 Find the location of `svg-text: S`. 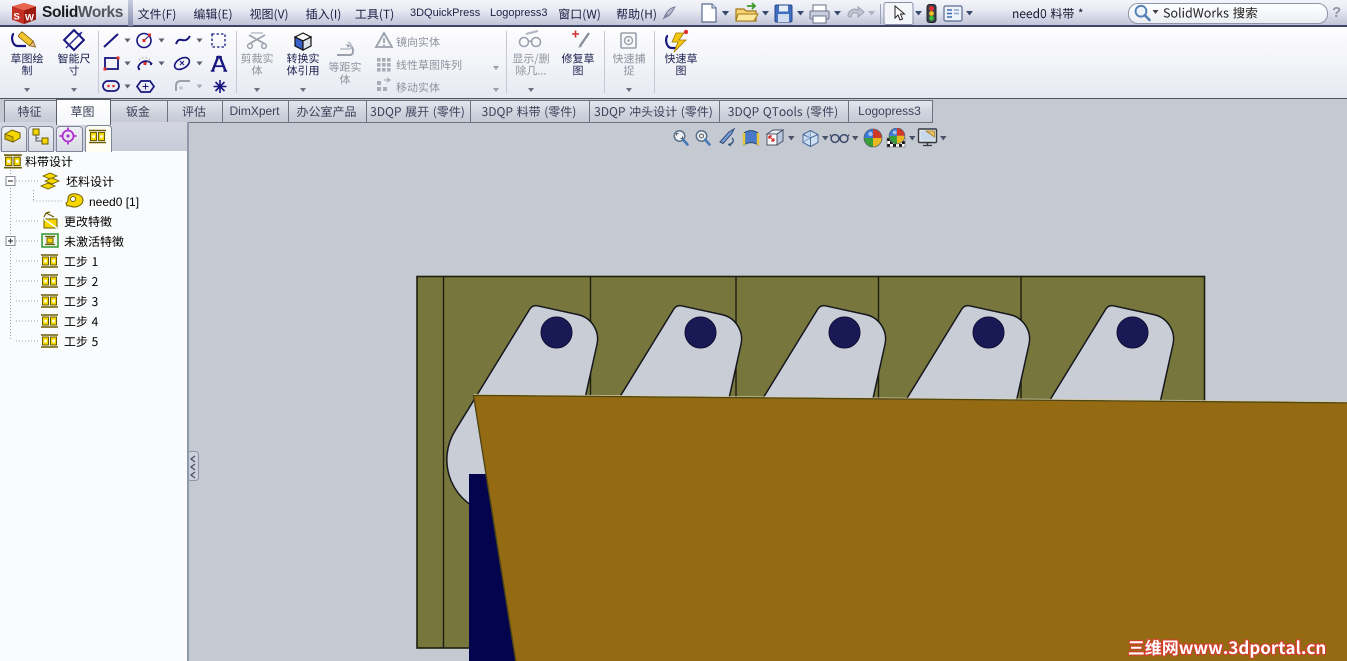

svg-text: S is located at coordinates (17, 17).